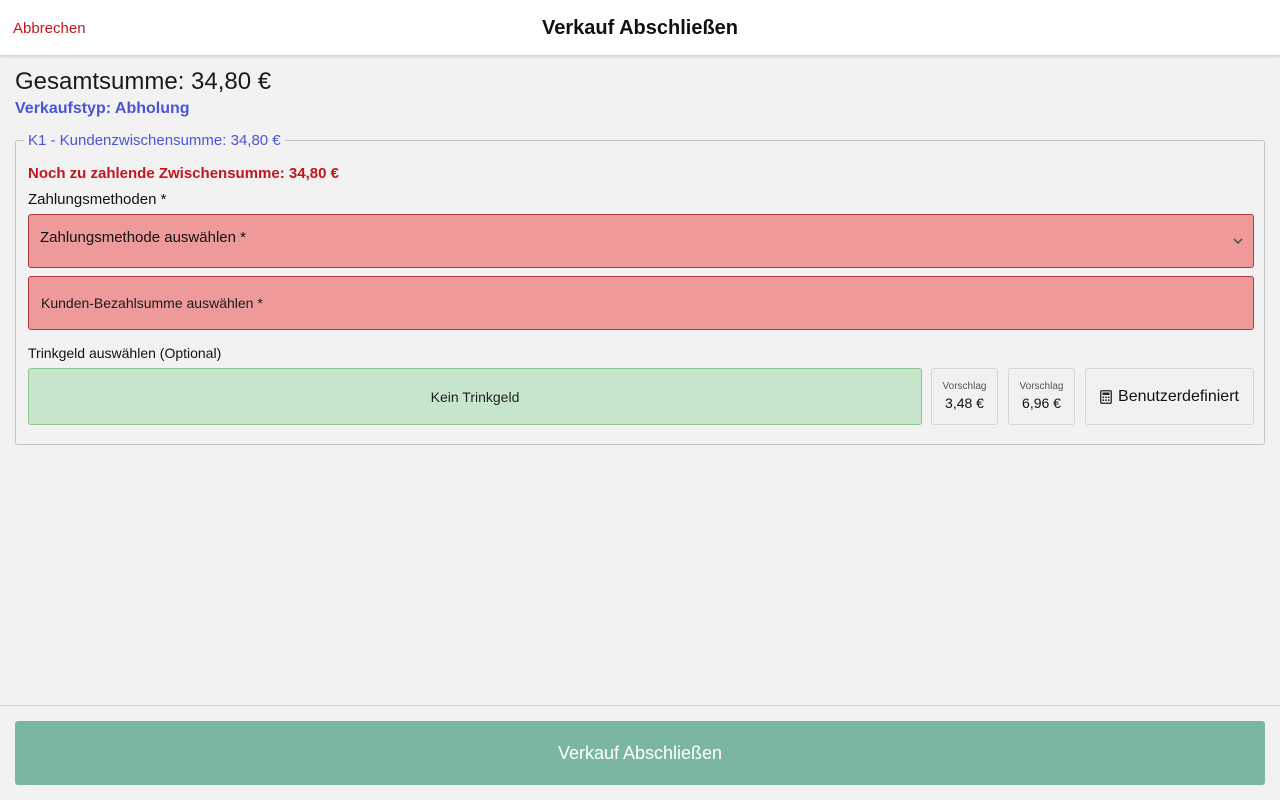 Image resolution: width=1280 pixels, height=800 pixels. I want to click on sale-type: Verkaufstyp: Abholung, so click(102, 108).